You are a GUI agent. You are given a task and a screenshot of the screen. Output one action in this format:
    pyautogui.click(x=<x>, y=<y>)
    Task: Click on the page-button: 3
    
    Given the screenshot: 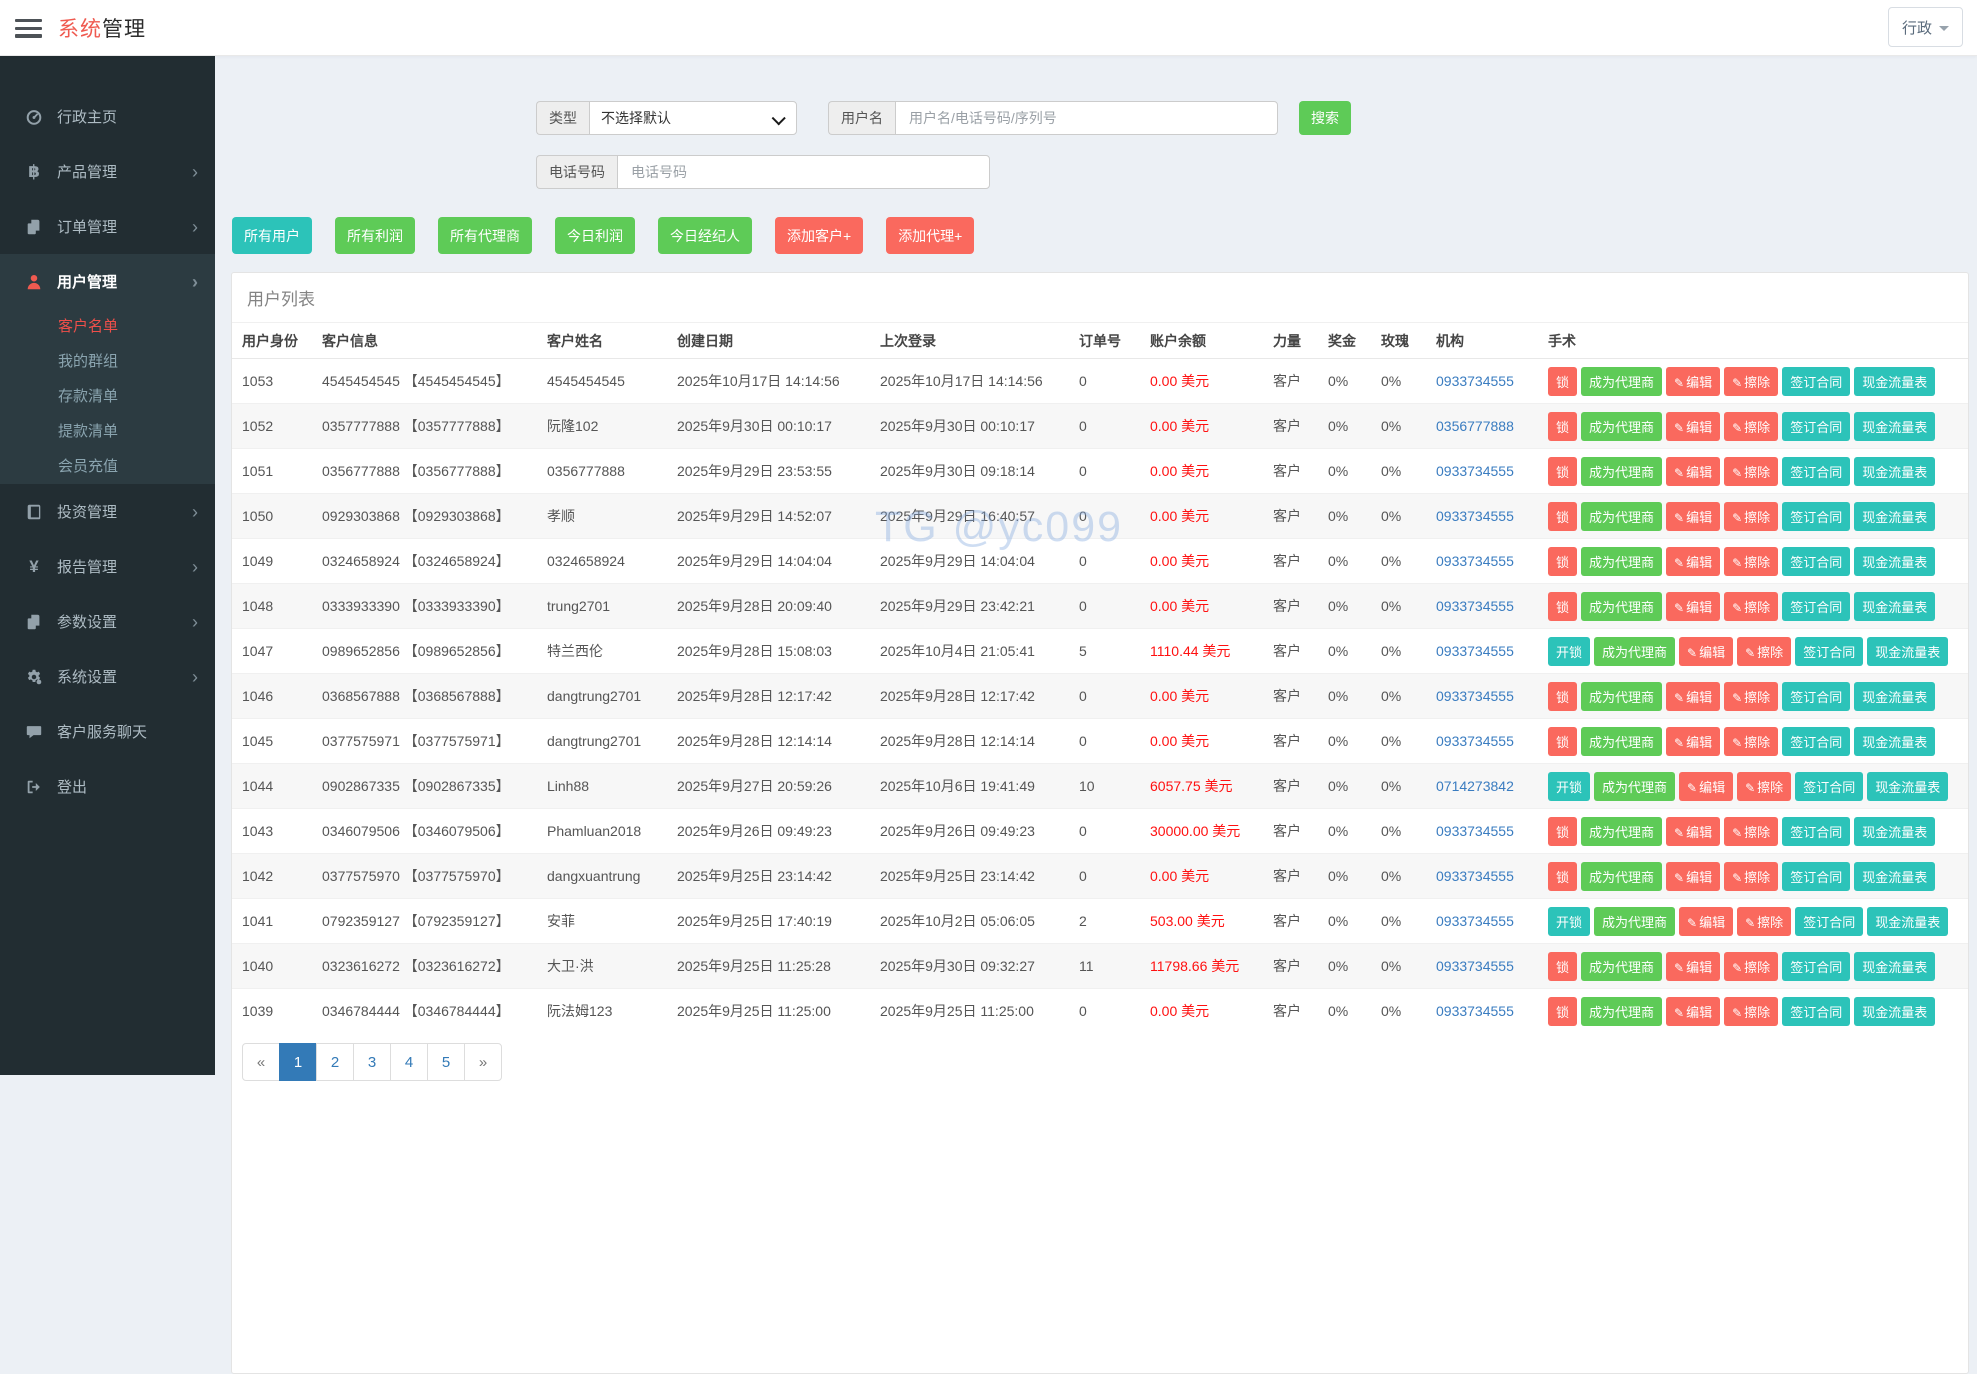 What is the action you would take?
    pyautogui.click(x=372, y=1062)
    